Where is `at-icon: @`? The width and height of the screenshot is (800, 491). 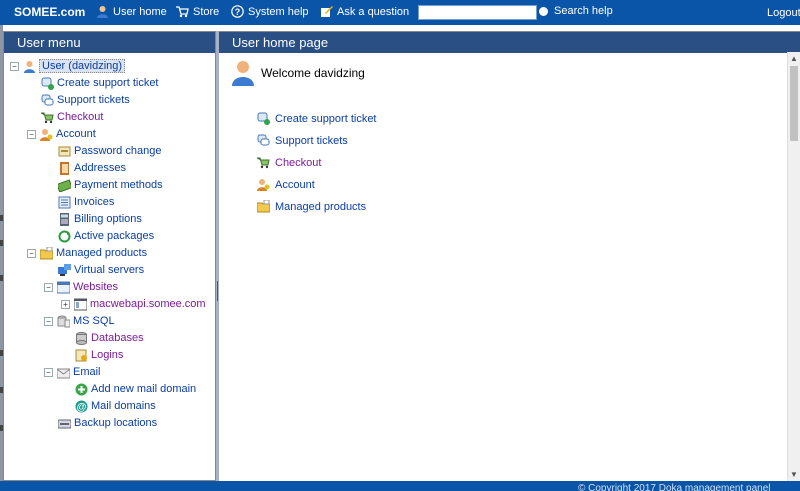
at-icon: @ is located at coordinates (81, 406).